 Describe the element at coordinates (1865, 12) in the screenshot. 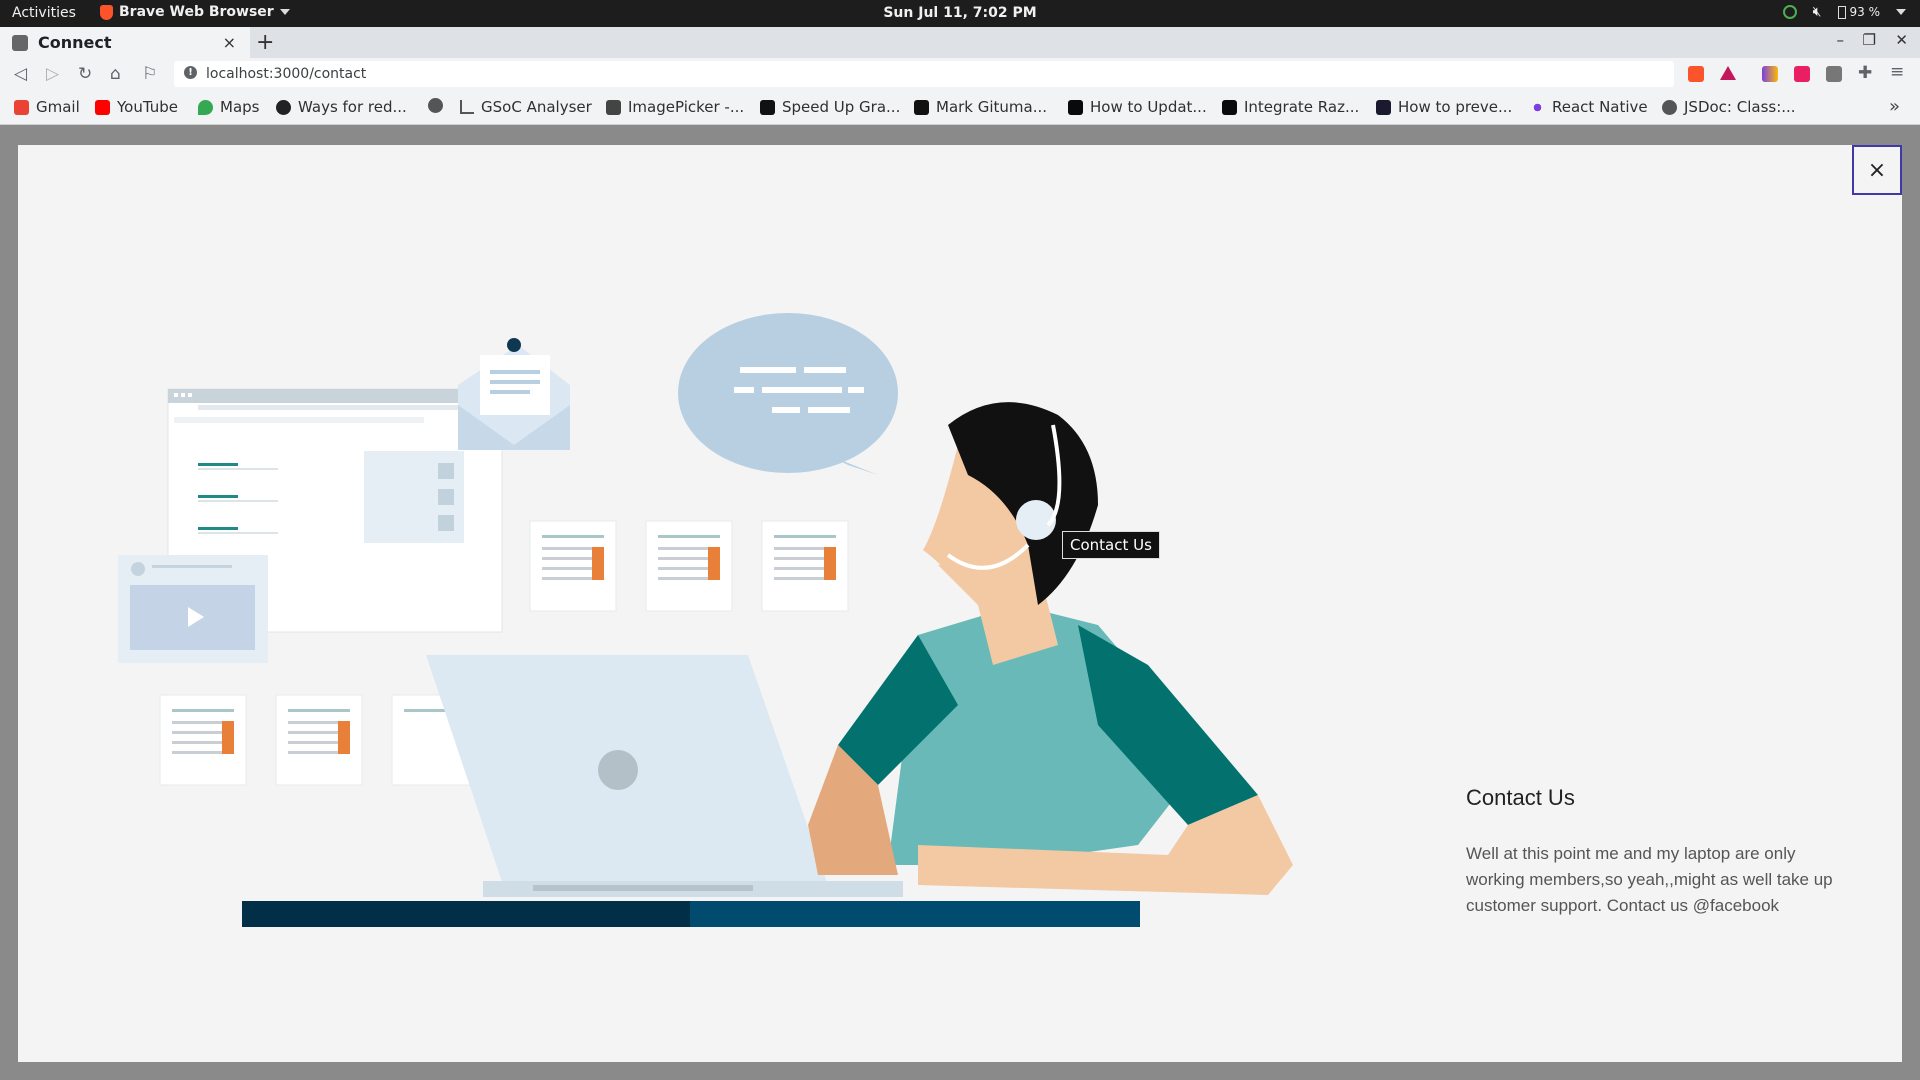

I see `battery-percent: 93 %` at that location.